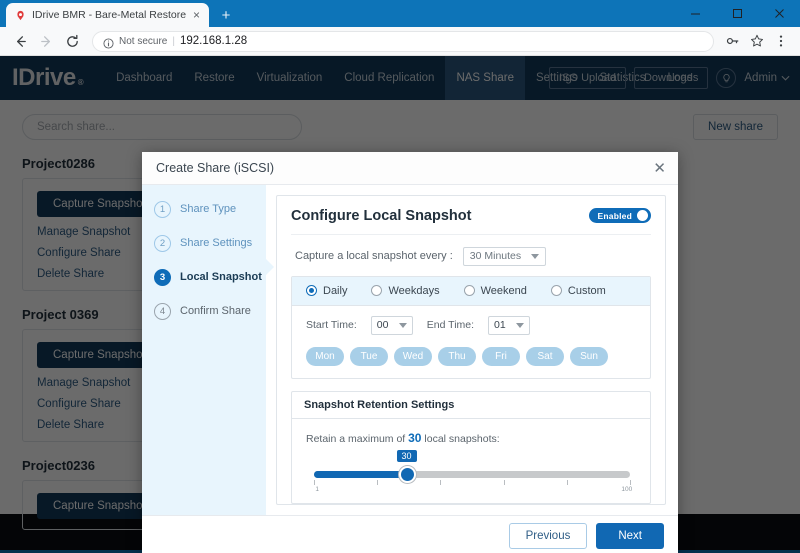 This screenshot has width=800, height=553. Describe the element at coordinates (757, 41) in the screenshot. I see `star-icon` at that location.